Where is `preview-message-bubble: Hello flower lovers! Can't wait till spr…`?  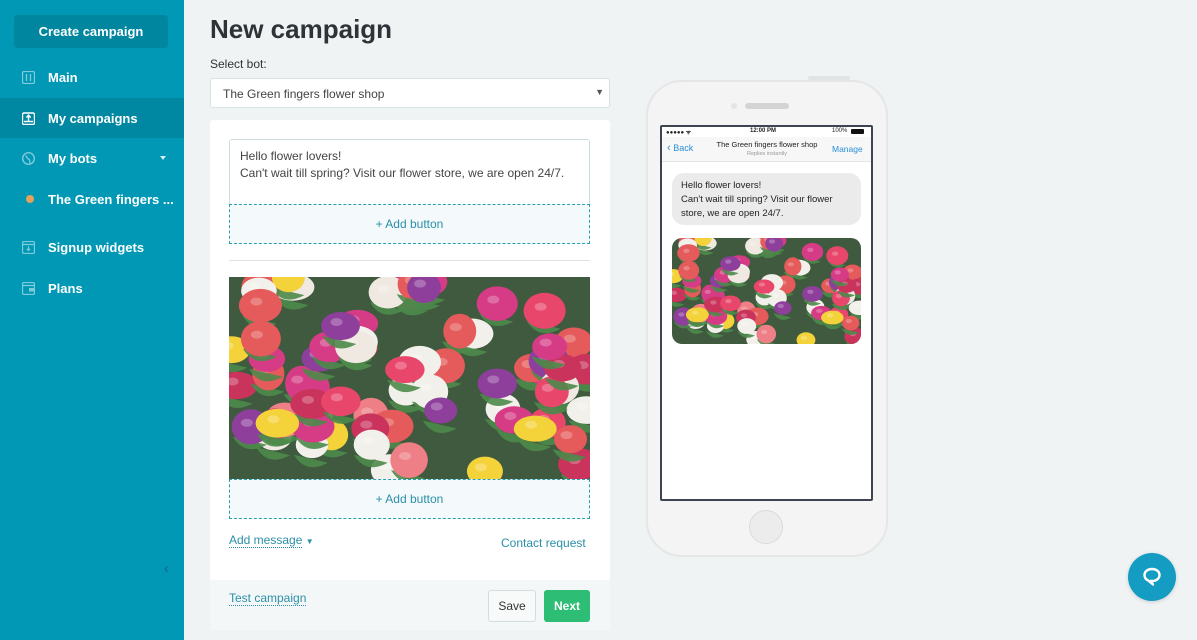 preview-message-bubble: Hello flower lovers! Can't wait till spr… is located at coordinates (766, 199).